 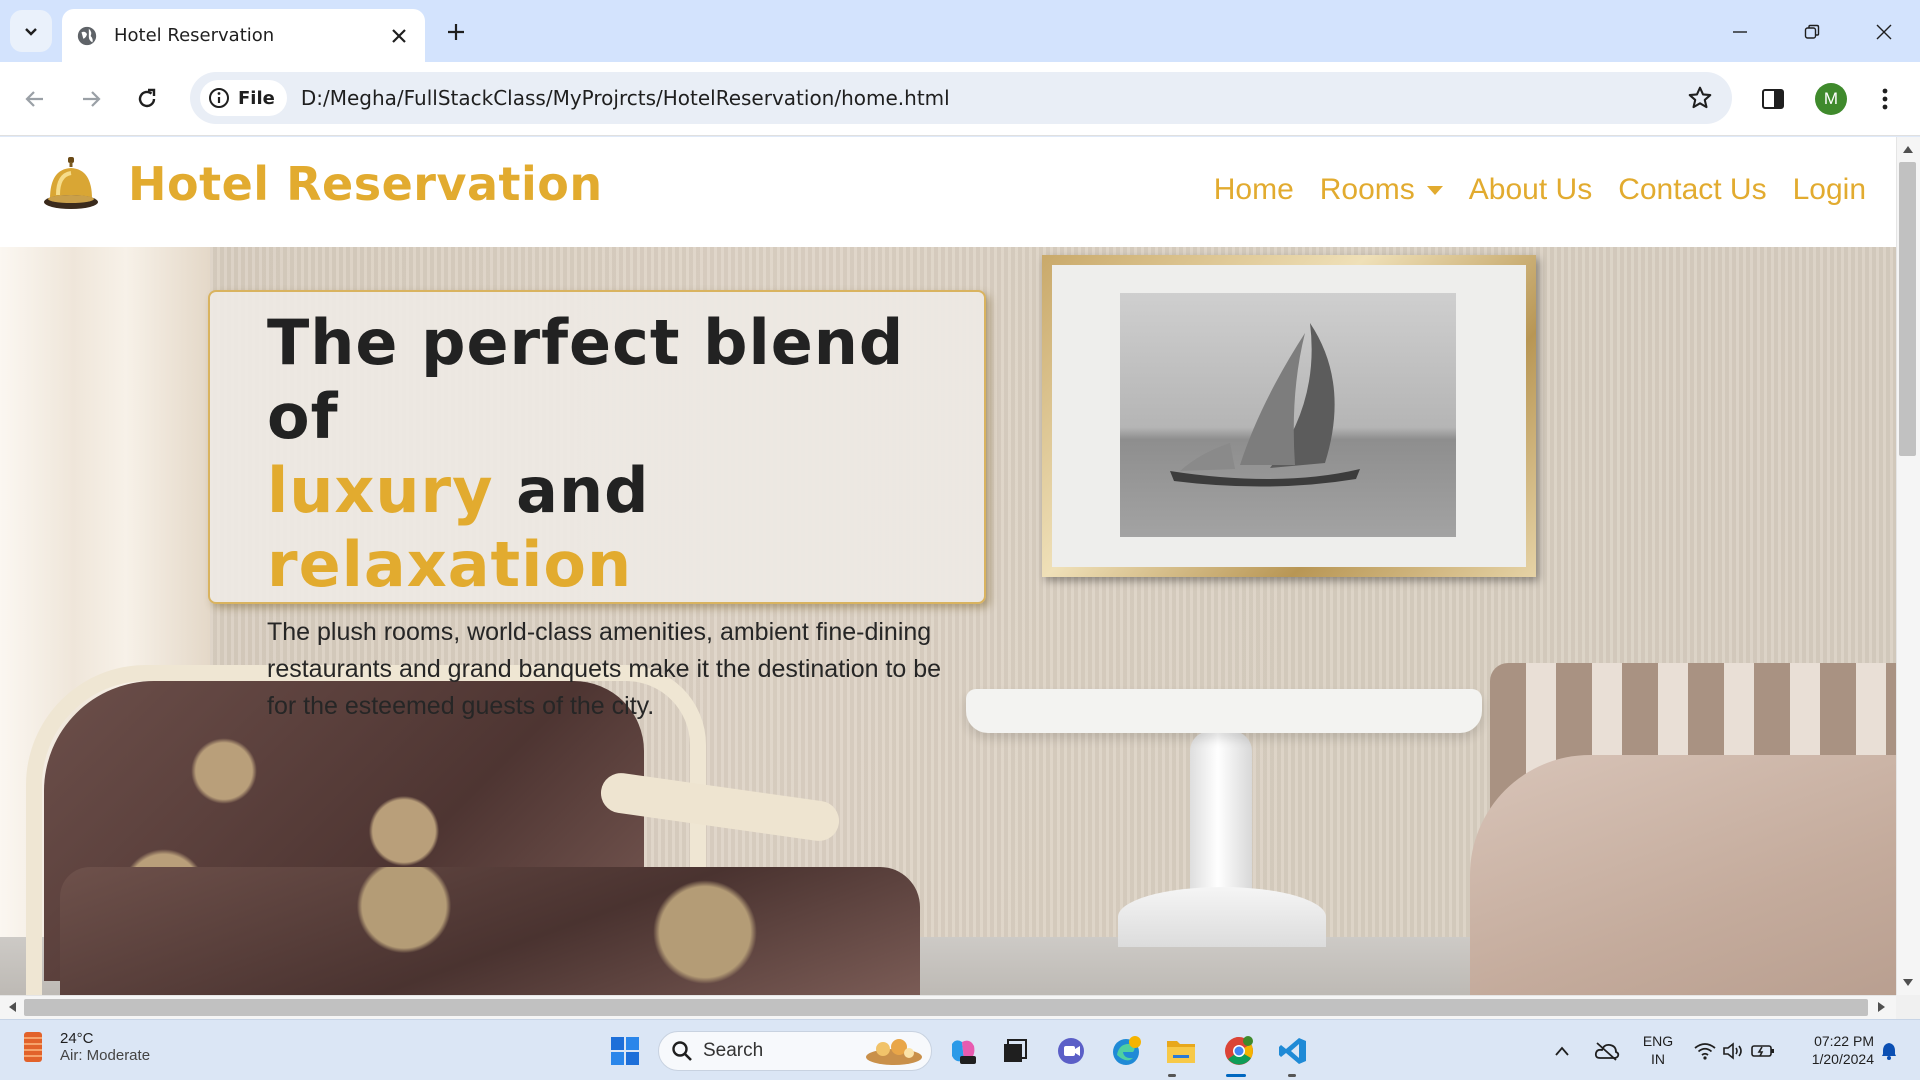 I want to click on battery-tray-icon, so click(x=1763, y=1051).